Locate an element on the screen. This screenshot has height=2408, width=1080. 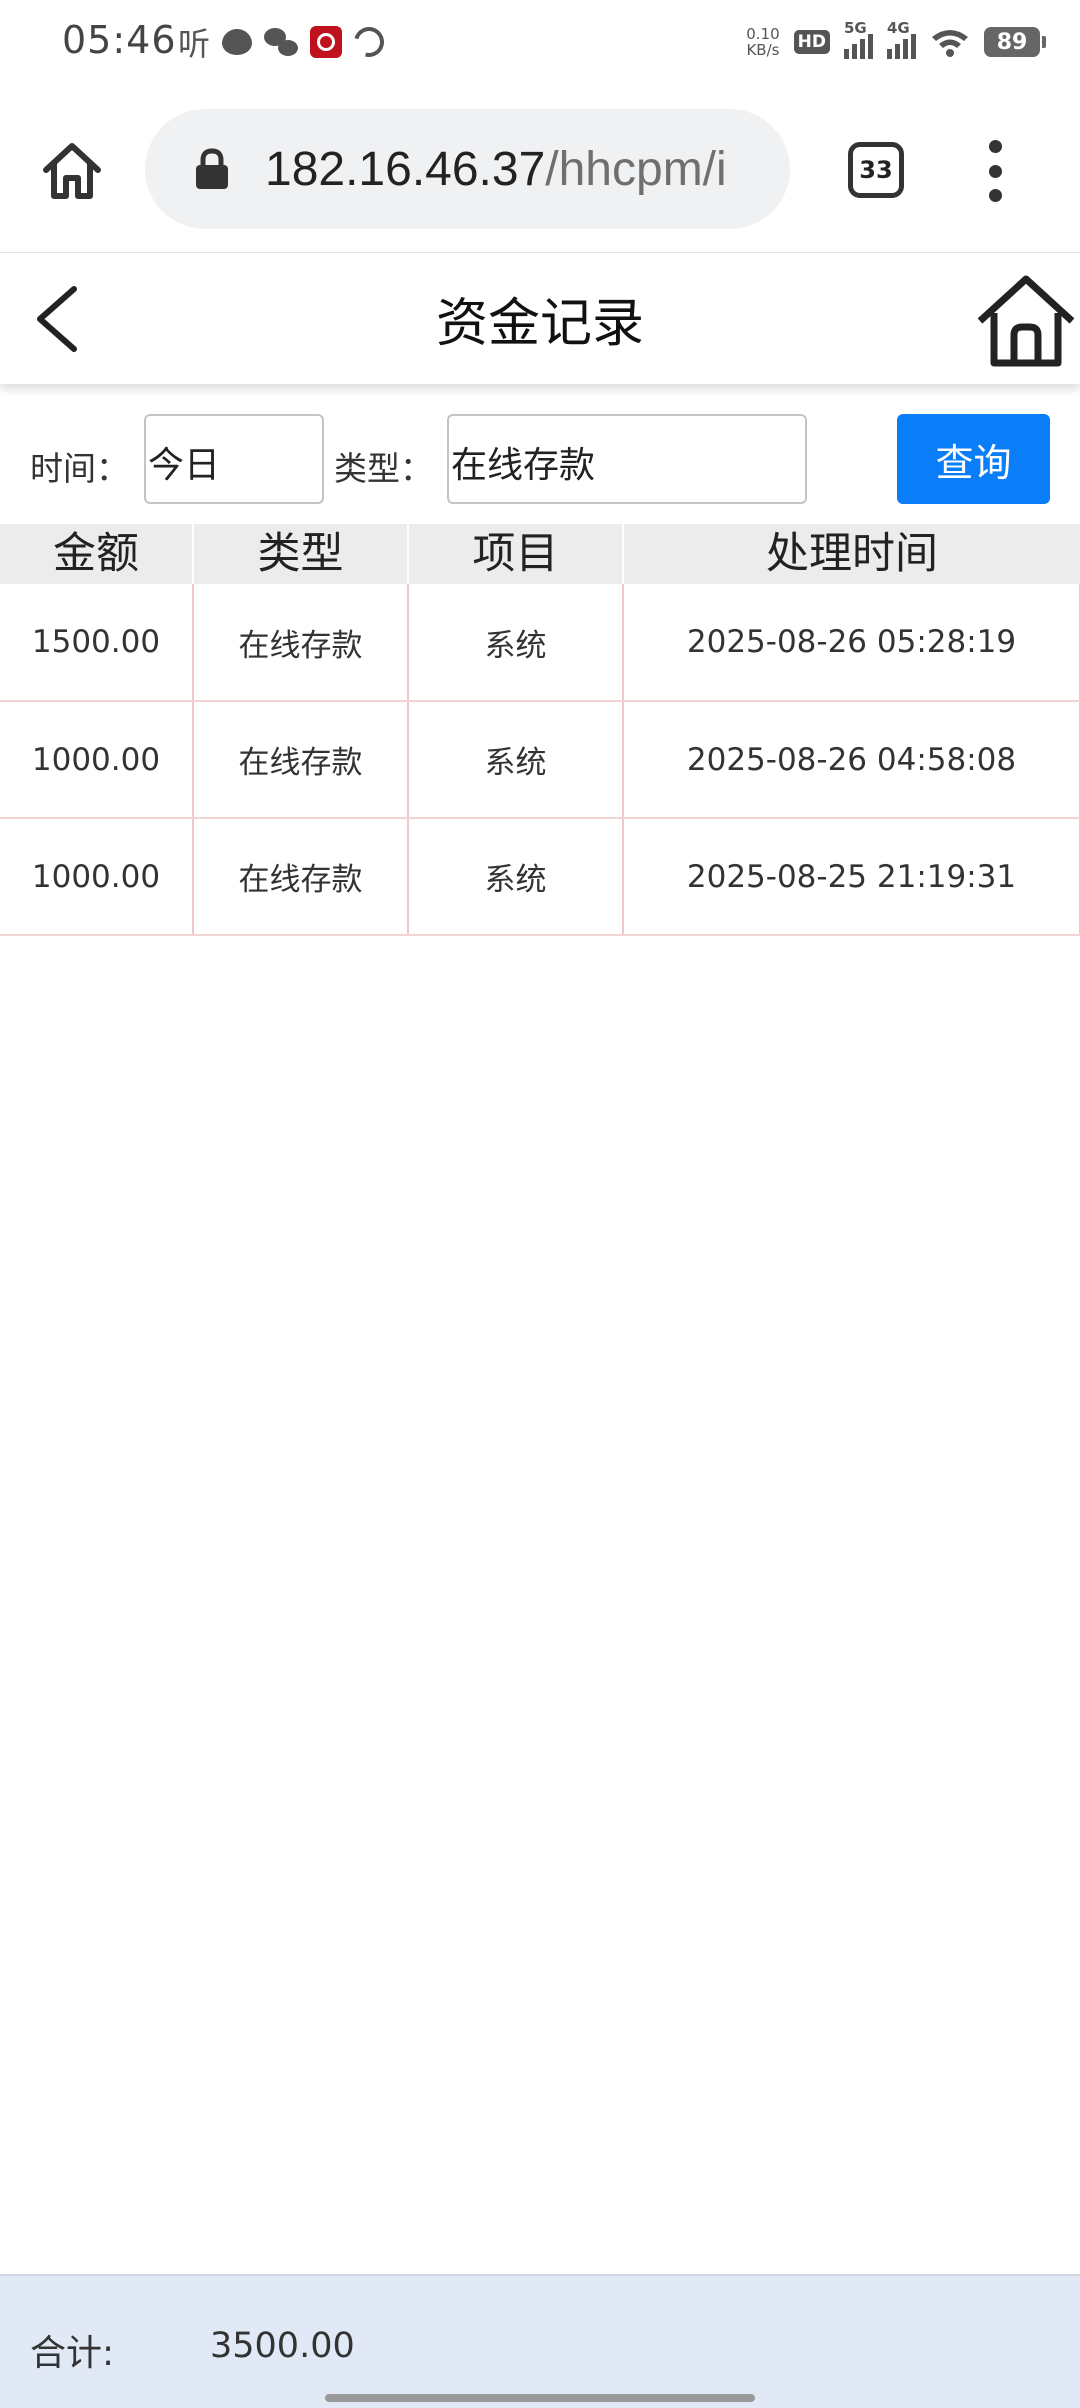
network-speed-value: 0.10 is located at coordinates (763, 34).